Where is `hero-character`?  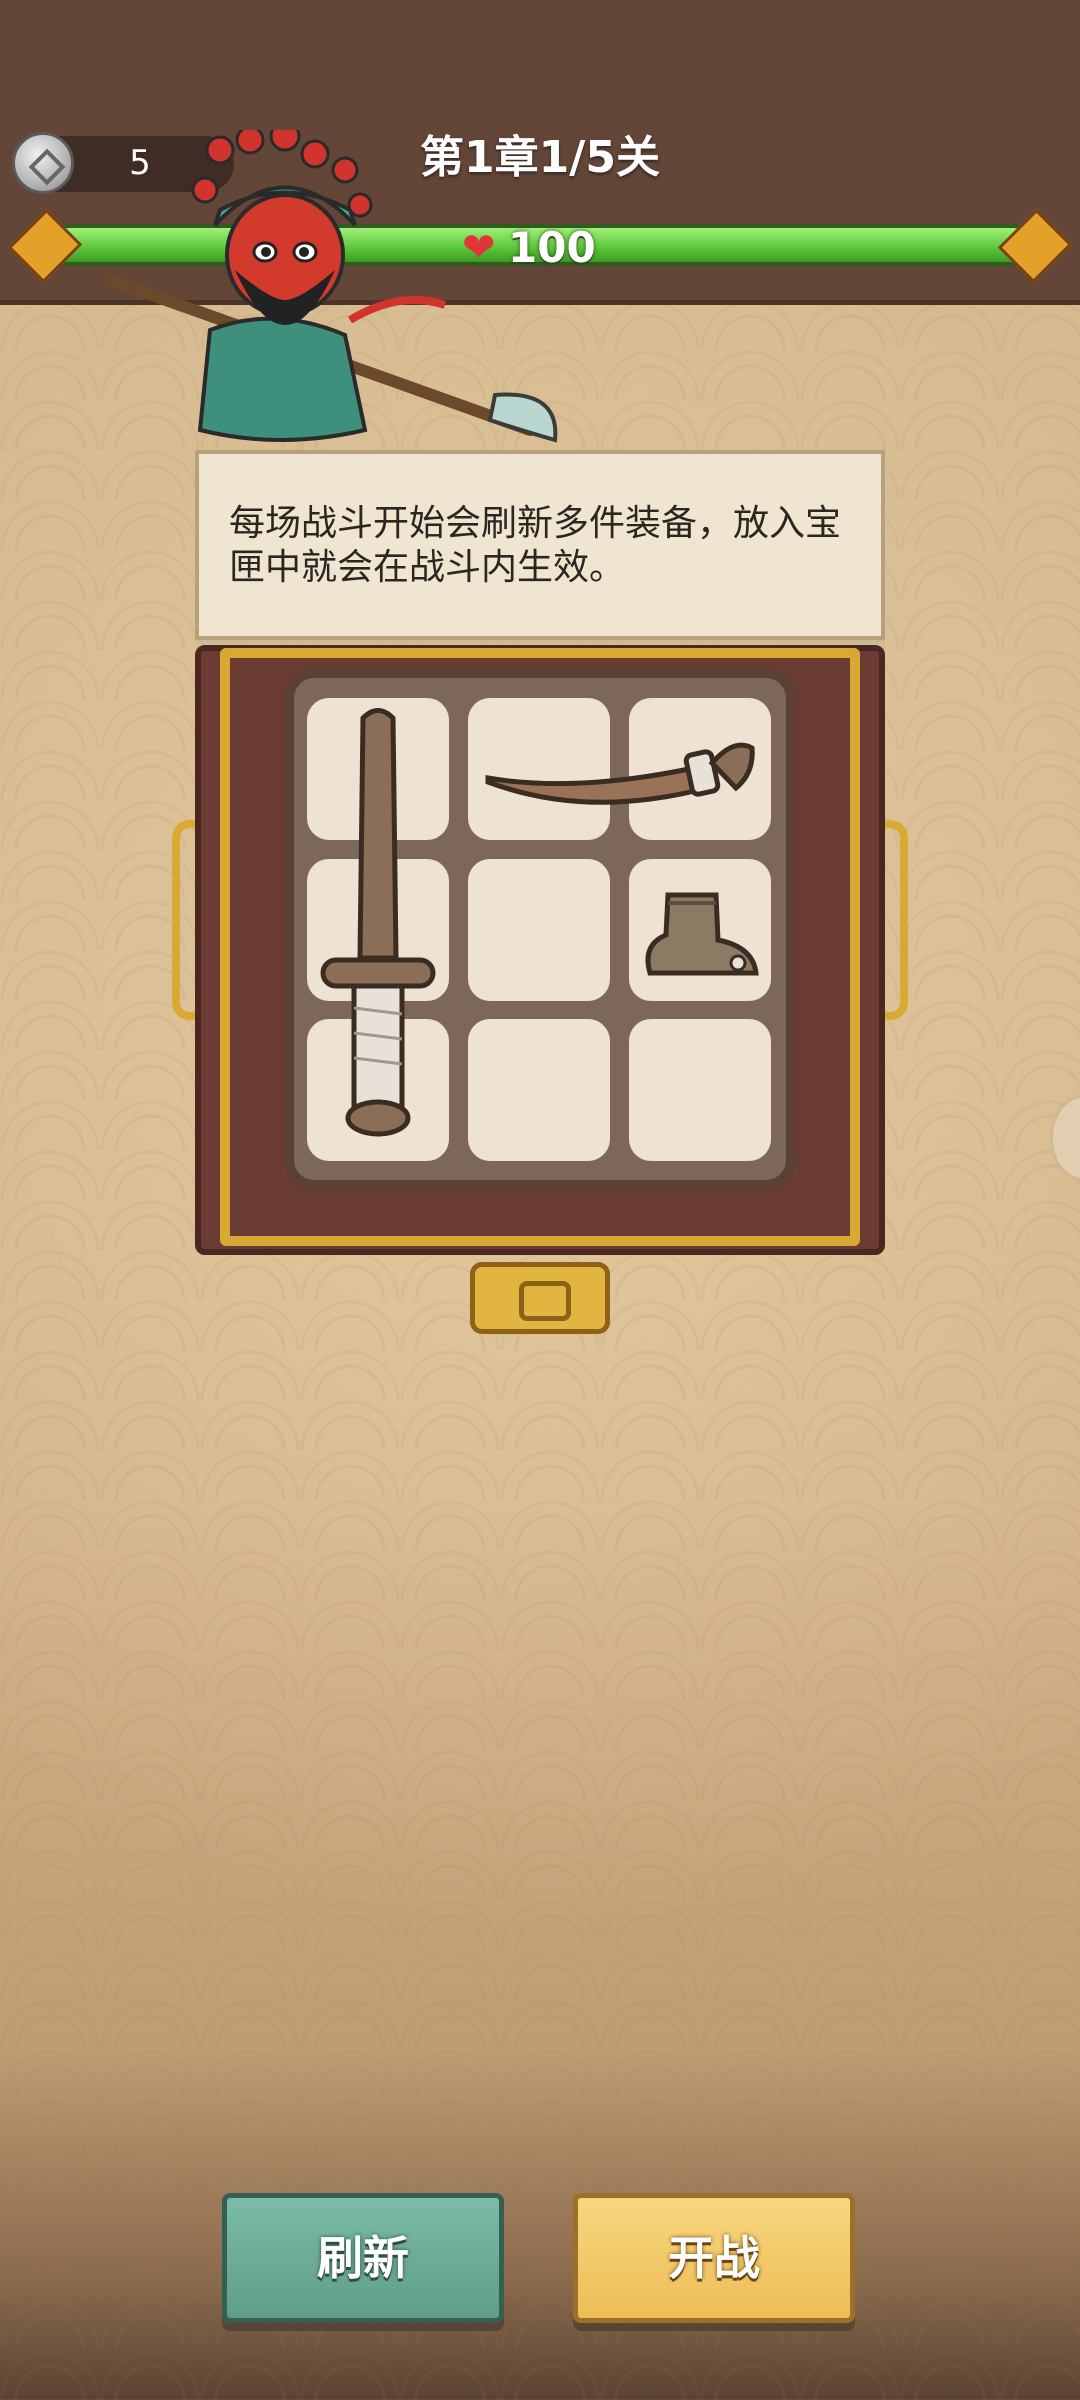 hero-character is located at coordinates (331, 286).